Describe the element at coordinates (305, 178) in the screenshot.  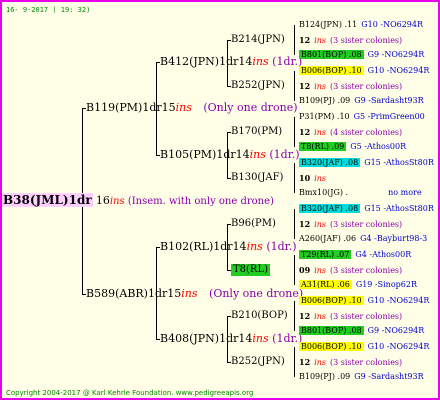
I see `row-year: 10` at that location.